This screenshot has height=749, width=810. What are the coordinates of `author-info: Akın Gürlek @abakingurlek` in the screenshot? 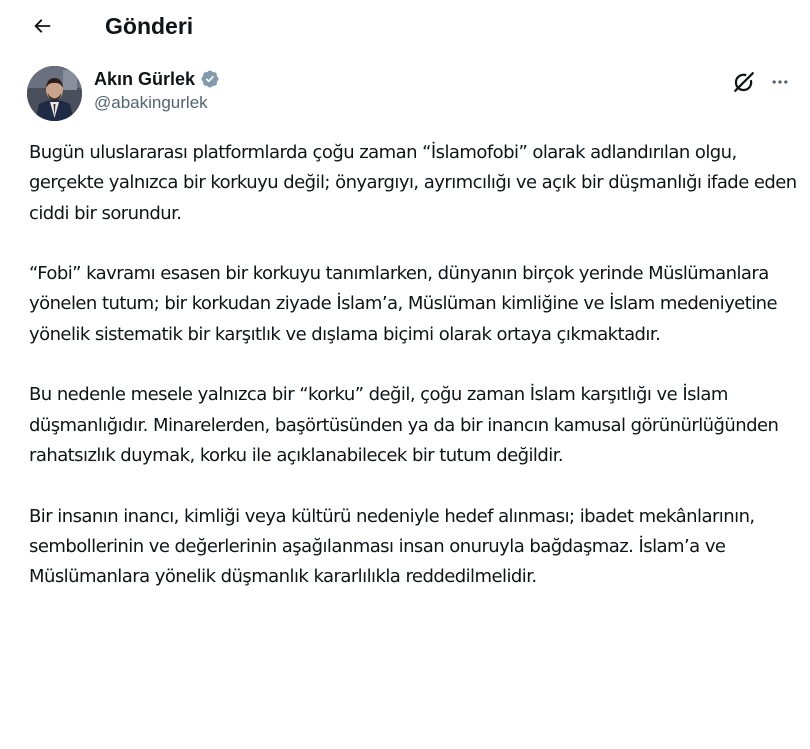 It's located at (157, 90).